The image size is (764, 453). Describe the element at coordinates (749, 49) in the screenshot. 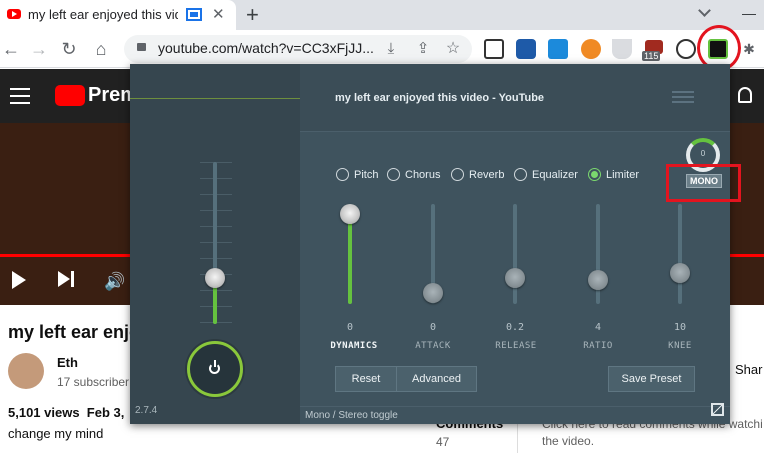

I see `puzzle-extensions-icon: ✱` at that location.